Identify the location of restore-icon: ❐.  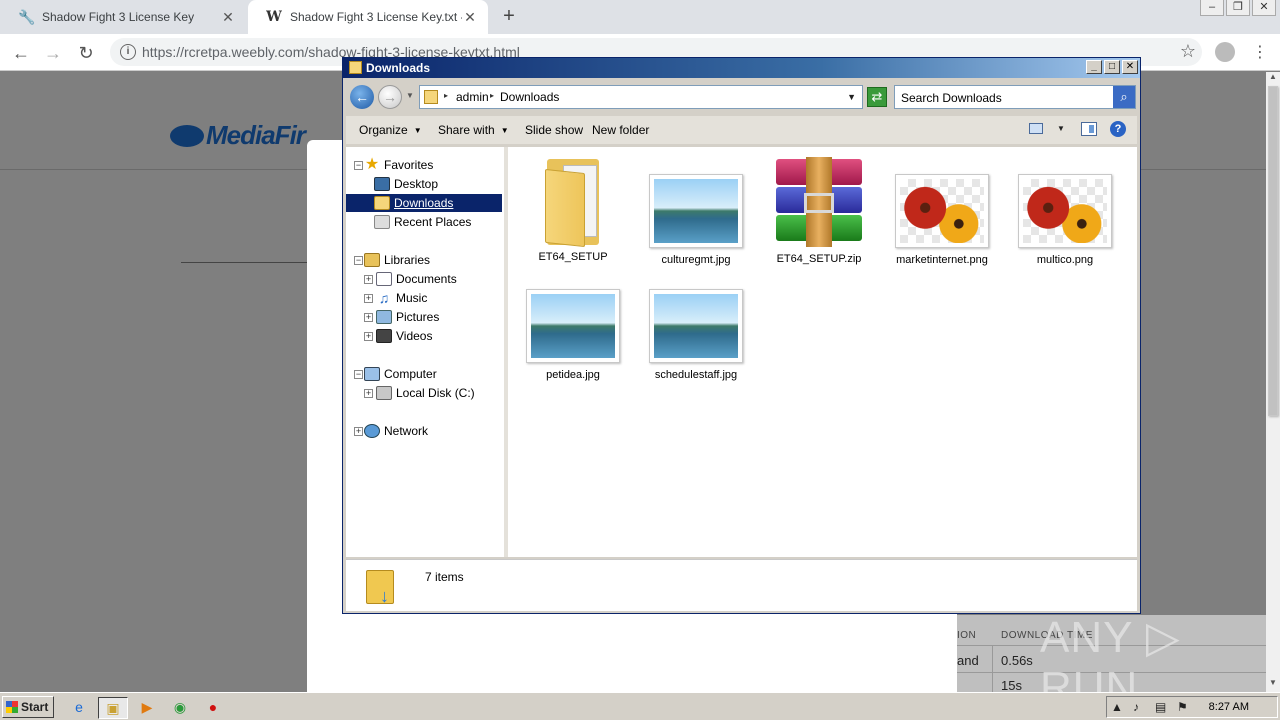
(1238, 8).